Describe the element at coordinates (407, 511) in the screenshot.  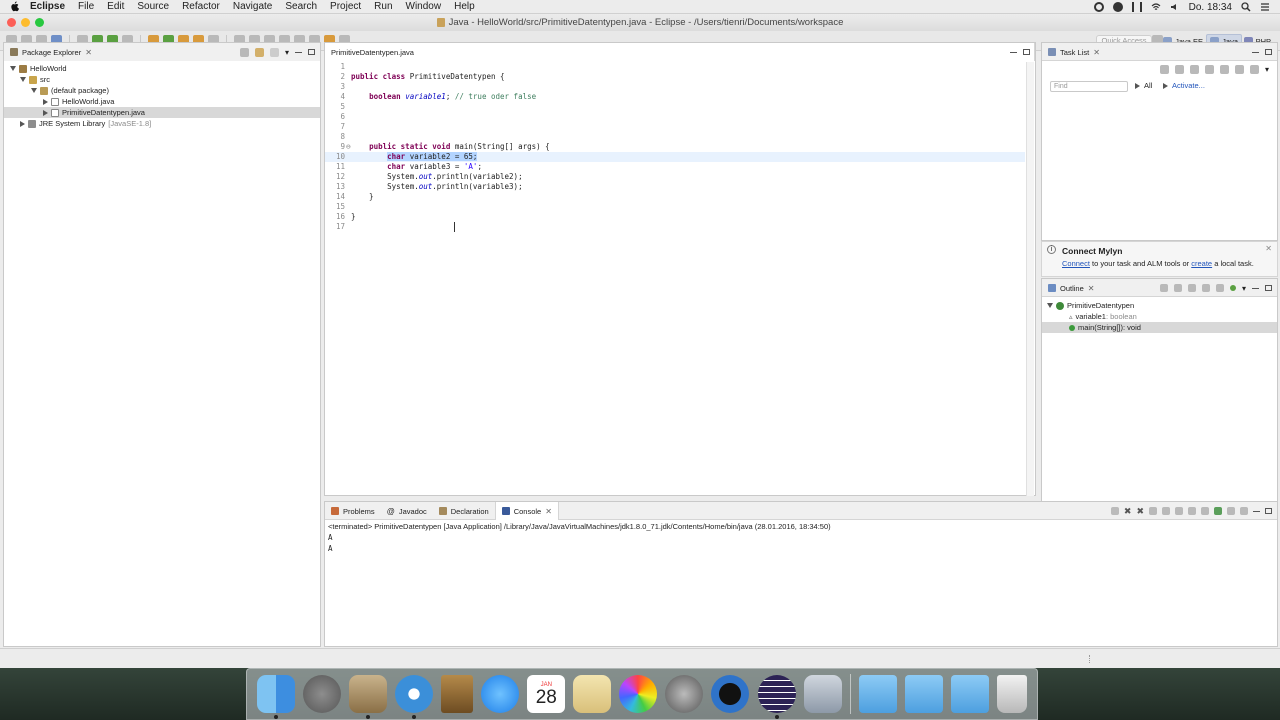
I see `tab-javadoc: @ Javadoc` at that location.